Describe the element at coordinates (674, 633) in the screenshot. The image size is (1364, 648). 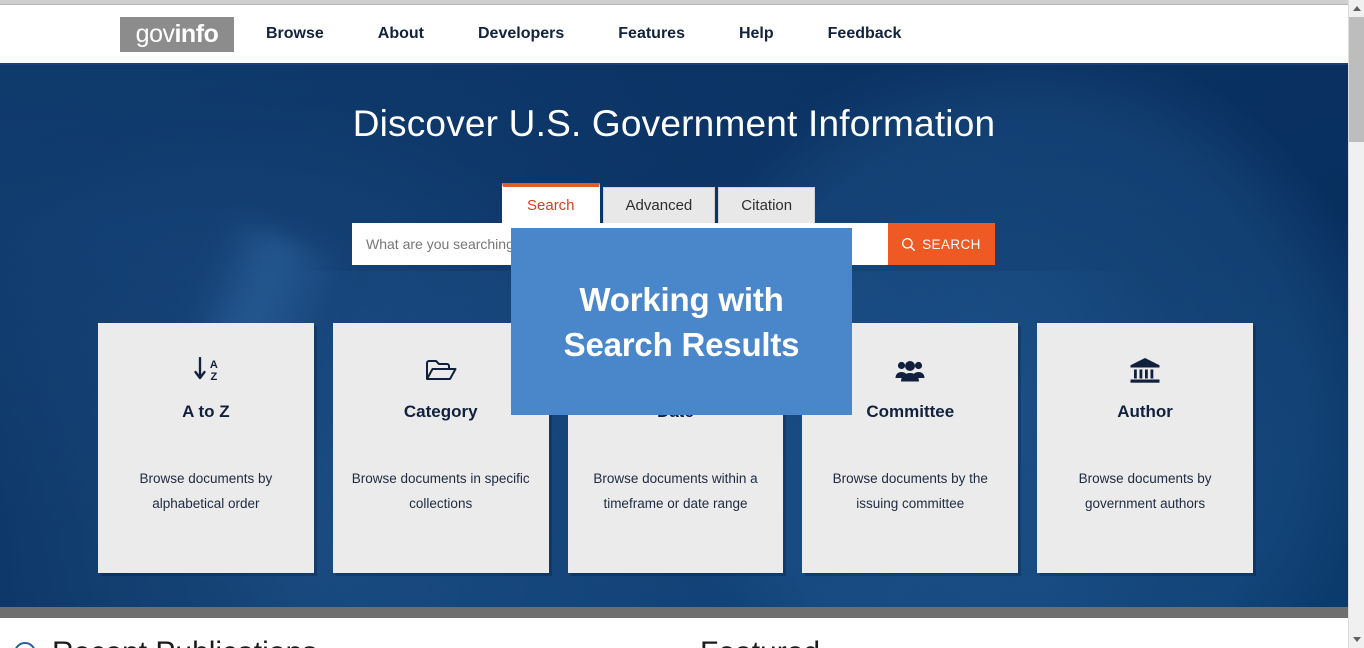
I see `below-fold-section: Recent Publications Featured` at that location.